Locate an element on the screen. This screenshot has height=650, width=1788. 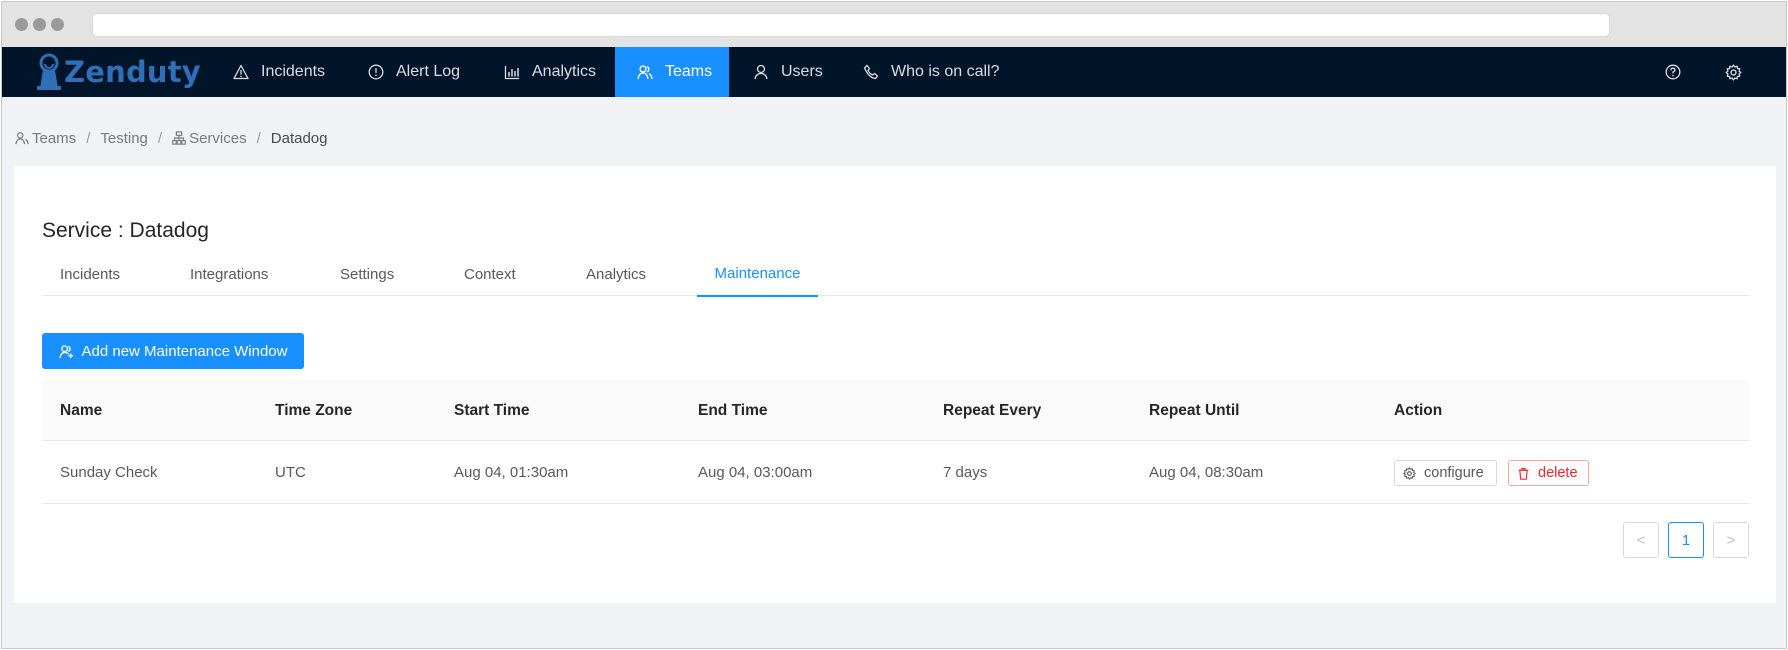
help-button is located at coordinates (1673, 72).